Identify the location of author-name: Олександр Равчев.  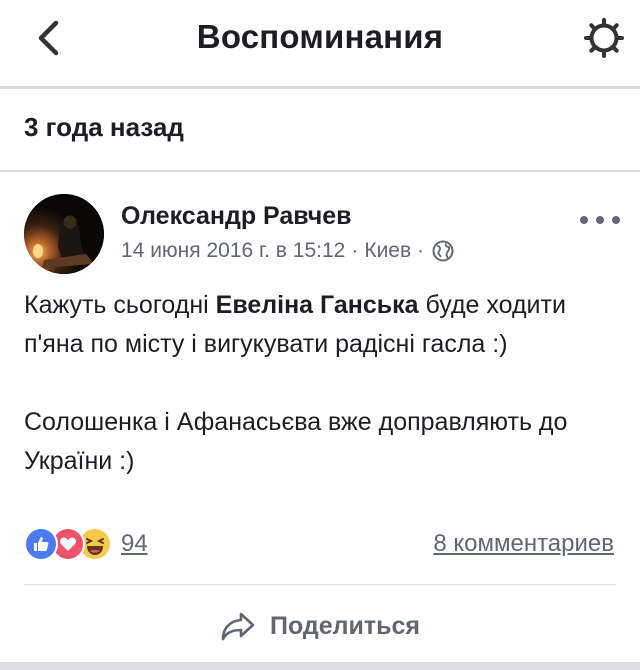
(236, 216).